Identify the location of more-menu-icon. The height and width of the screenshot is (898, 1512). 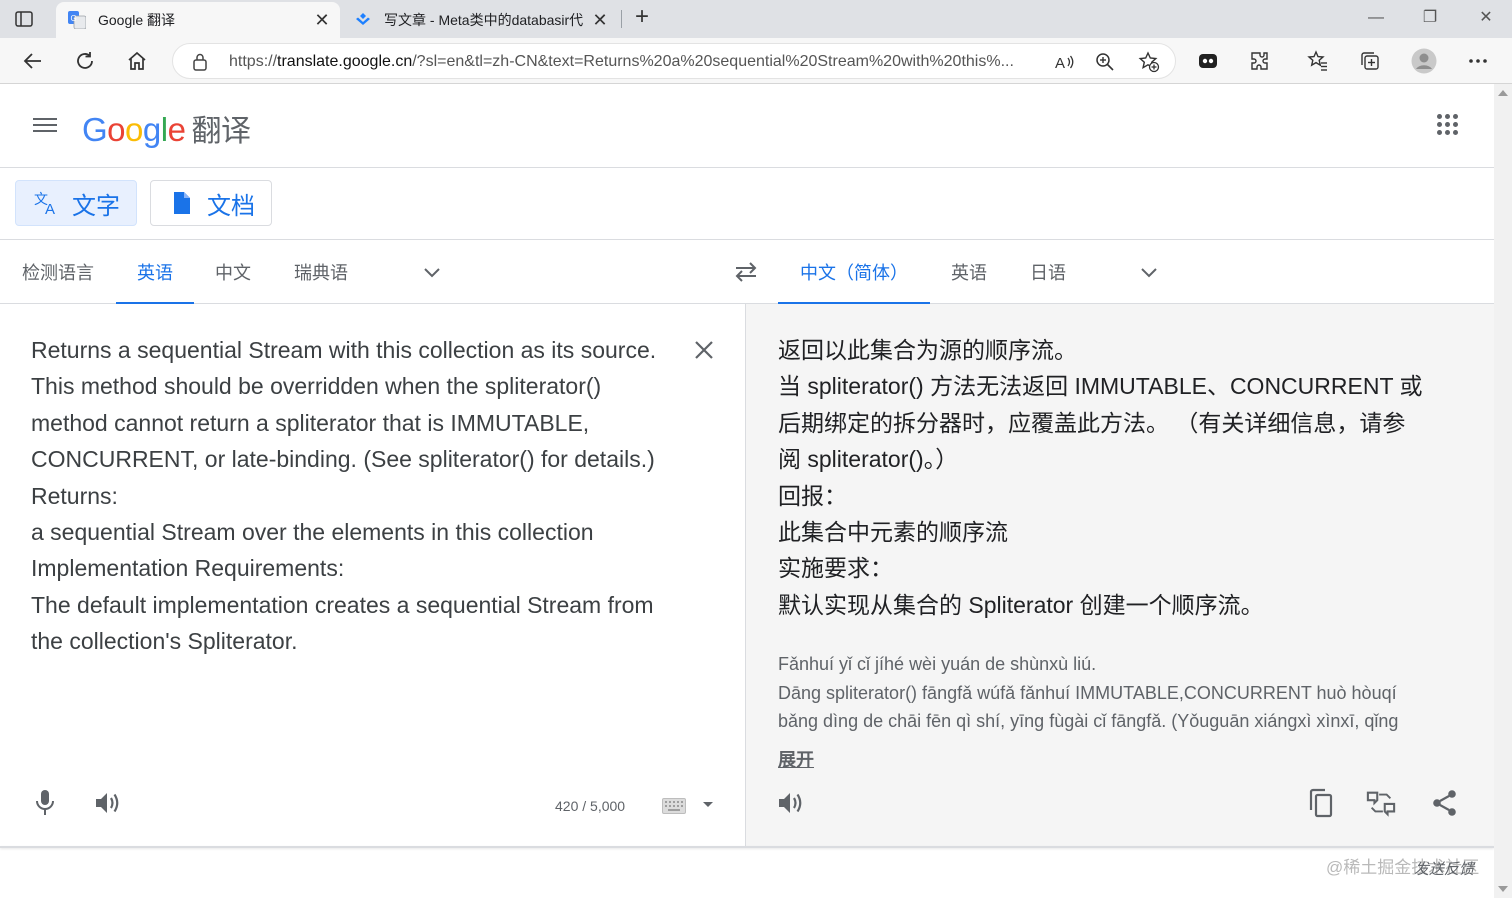
(1478, 61).